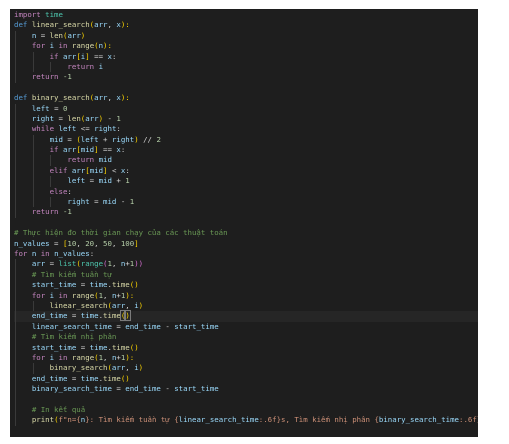 This screenshot has width=509, height=444. I want to click on code-line: binary_search(arr, i), so click(246, 368).